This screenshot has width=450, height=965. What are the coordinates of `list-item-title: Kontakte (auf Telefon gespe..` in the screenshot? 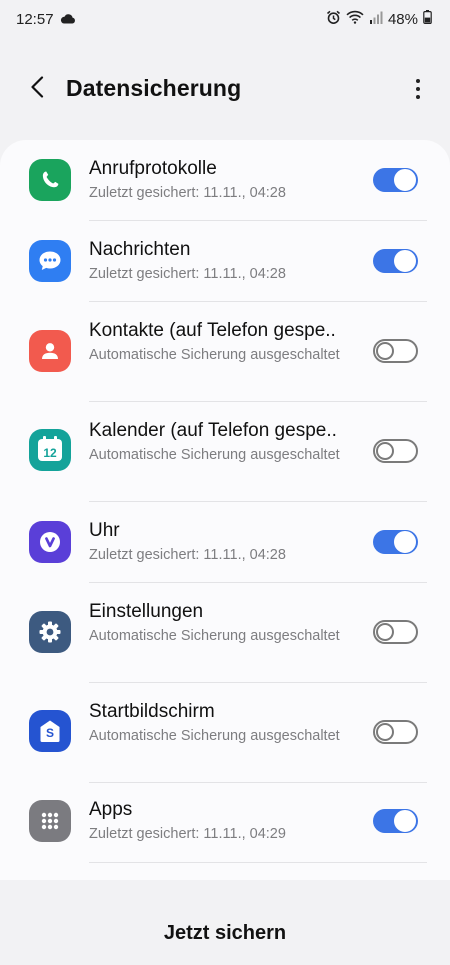 It's located at (212, 330).